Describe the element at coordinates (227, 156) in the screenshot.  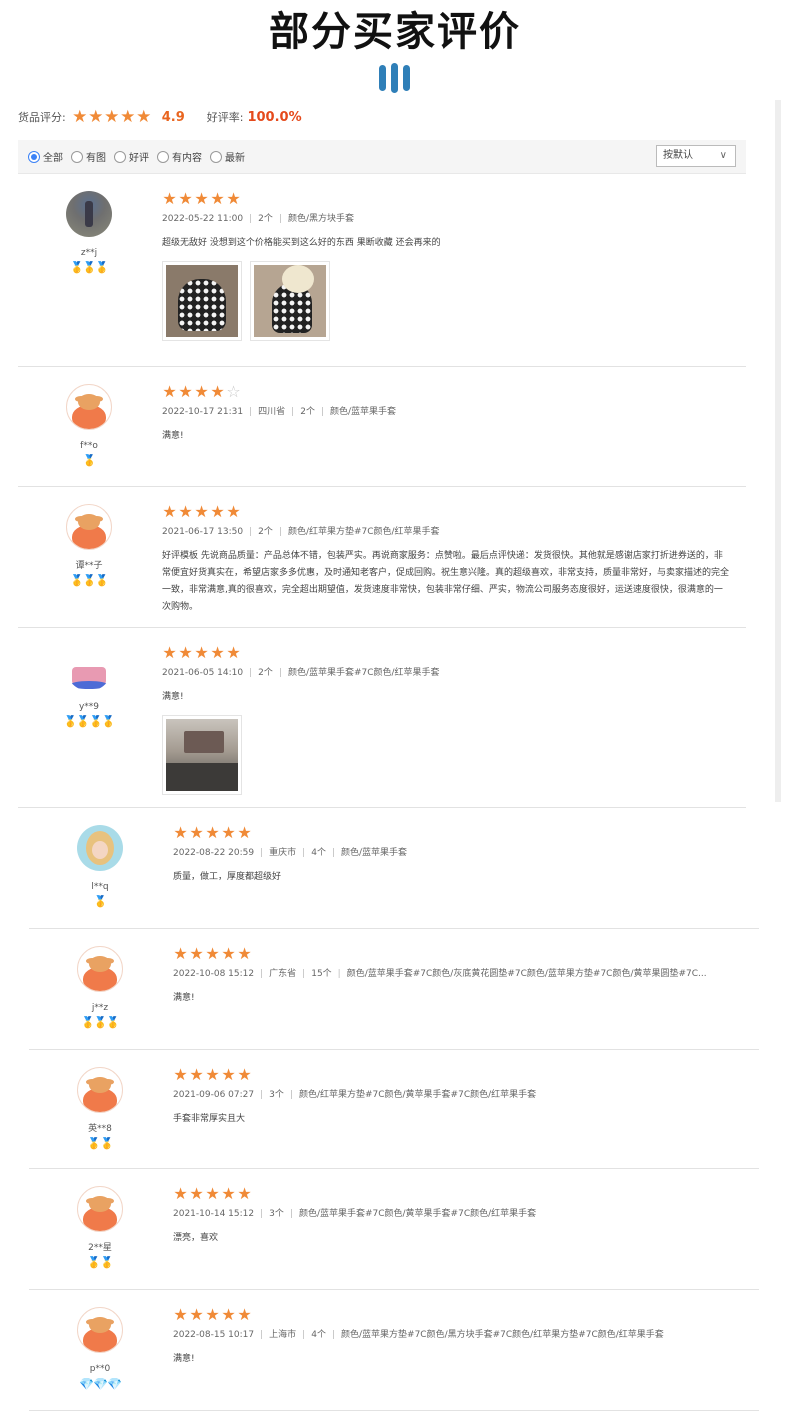
I see `filter-latest: 最新` at that location.